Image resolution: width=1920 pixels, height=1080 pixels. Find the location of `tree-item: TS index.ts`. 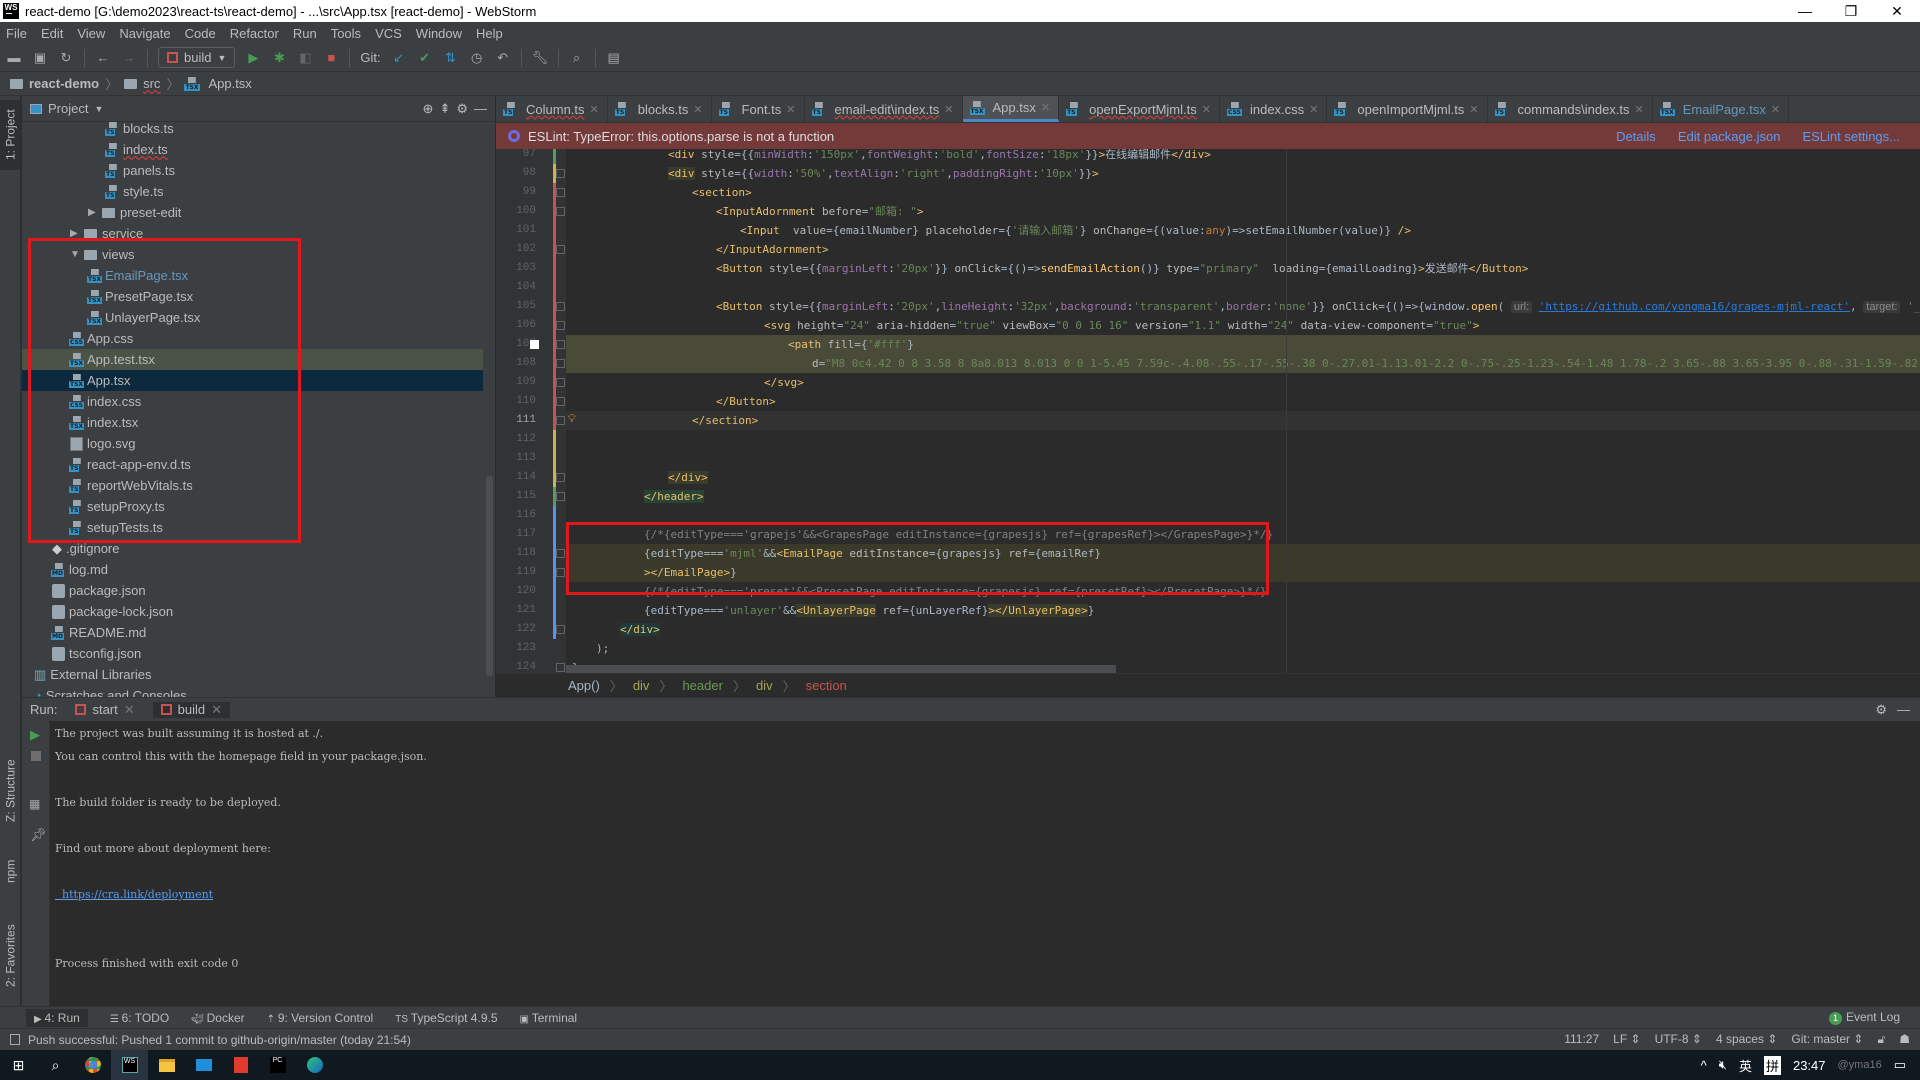

tree-item: TS index.ts is located at coordinates (252, 149).